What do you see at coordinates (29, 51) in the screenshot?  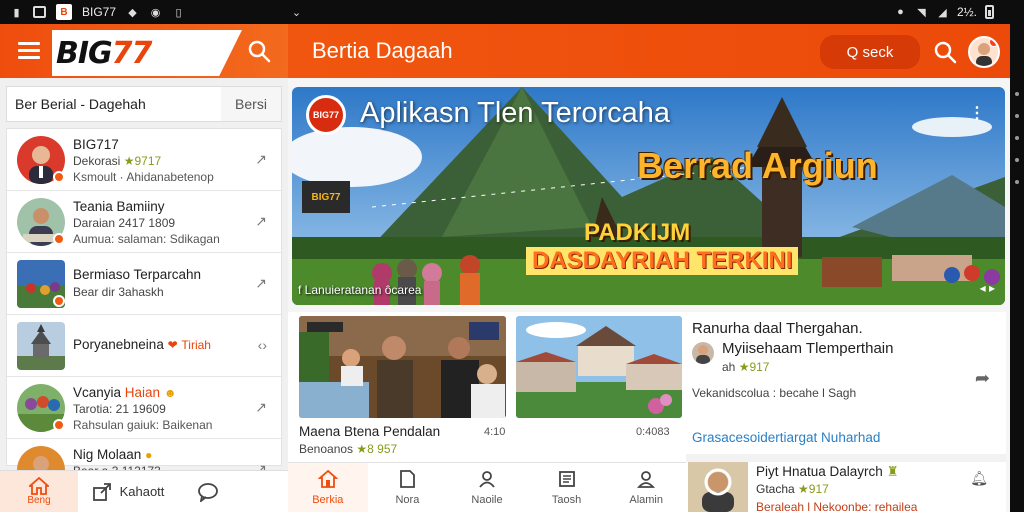 I see `menu-icon` at bounding box center [29, 51].